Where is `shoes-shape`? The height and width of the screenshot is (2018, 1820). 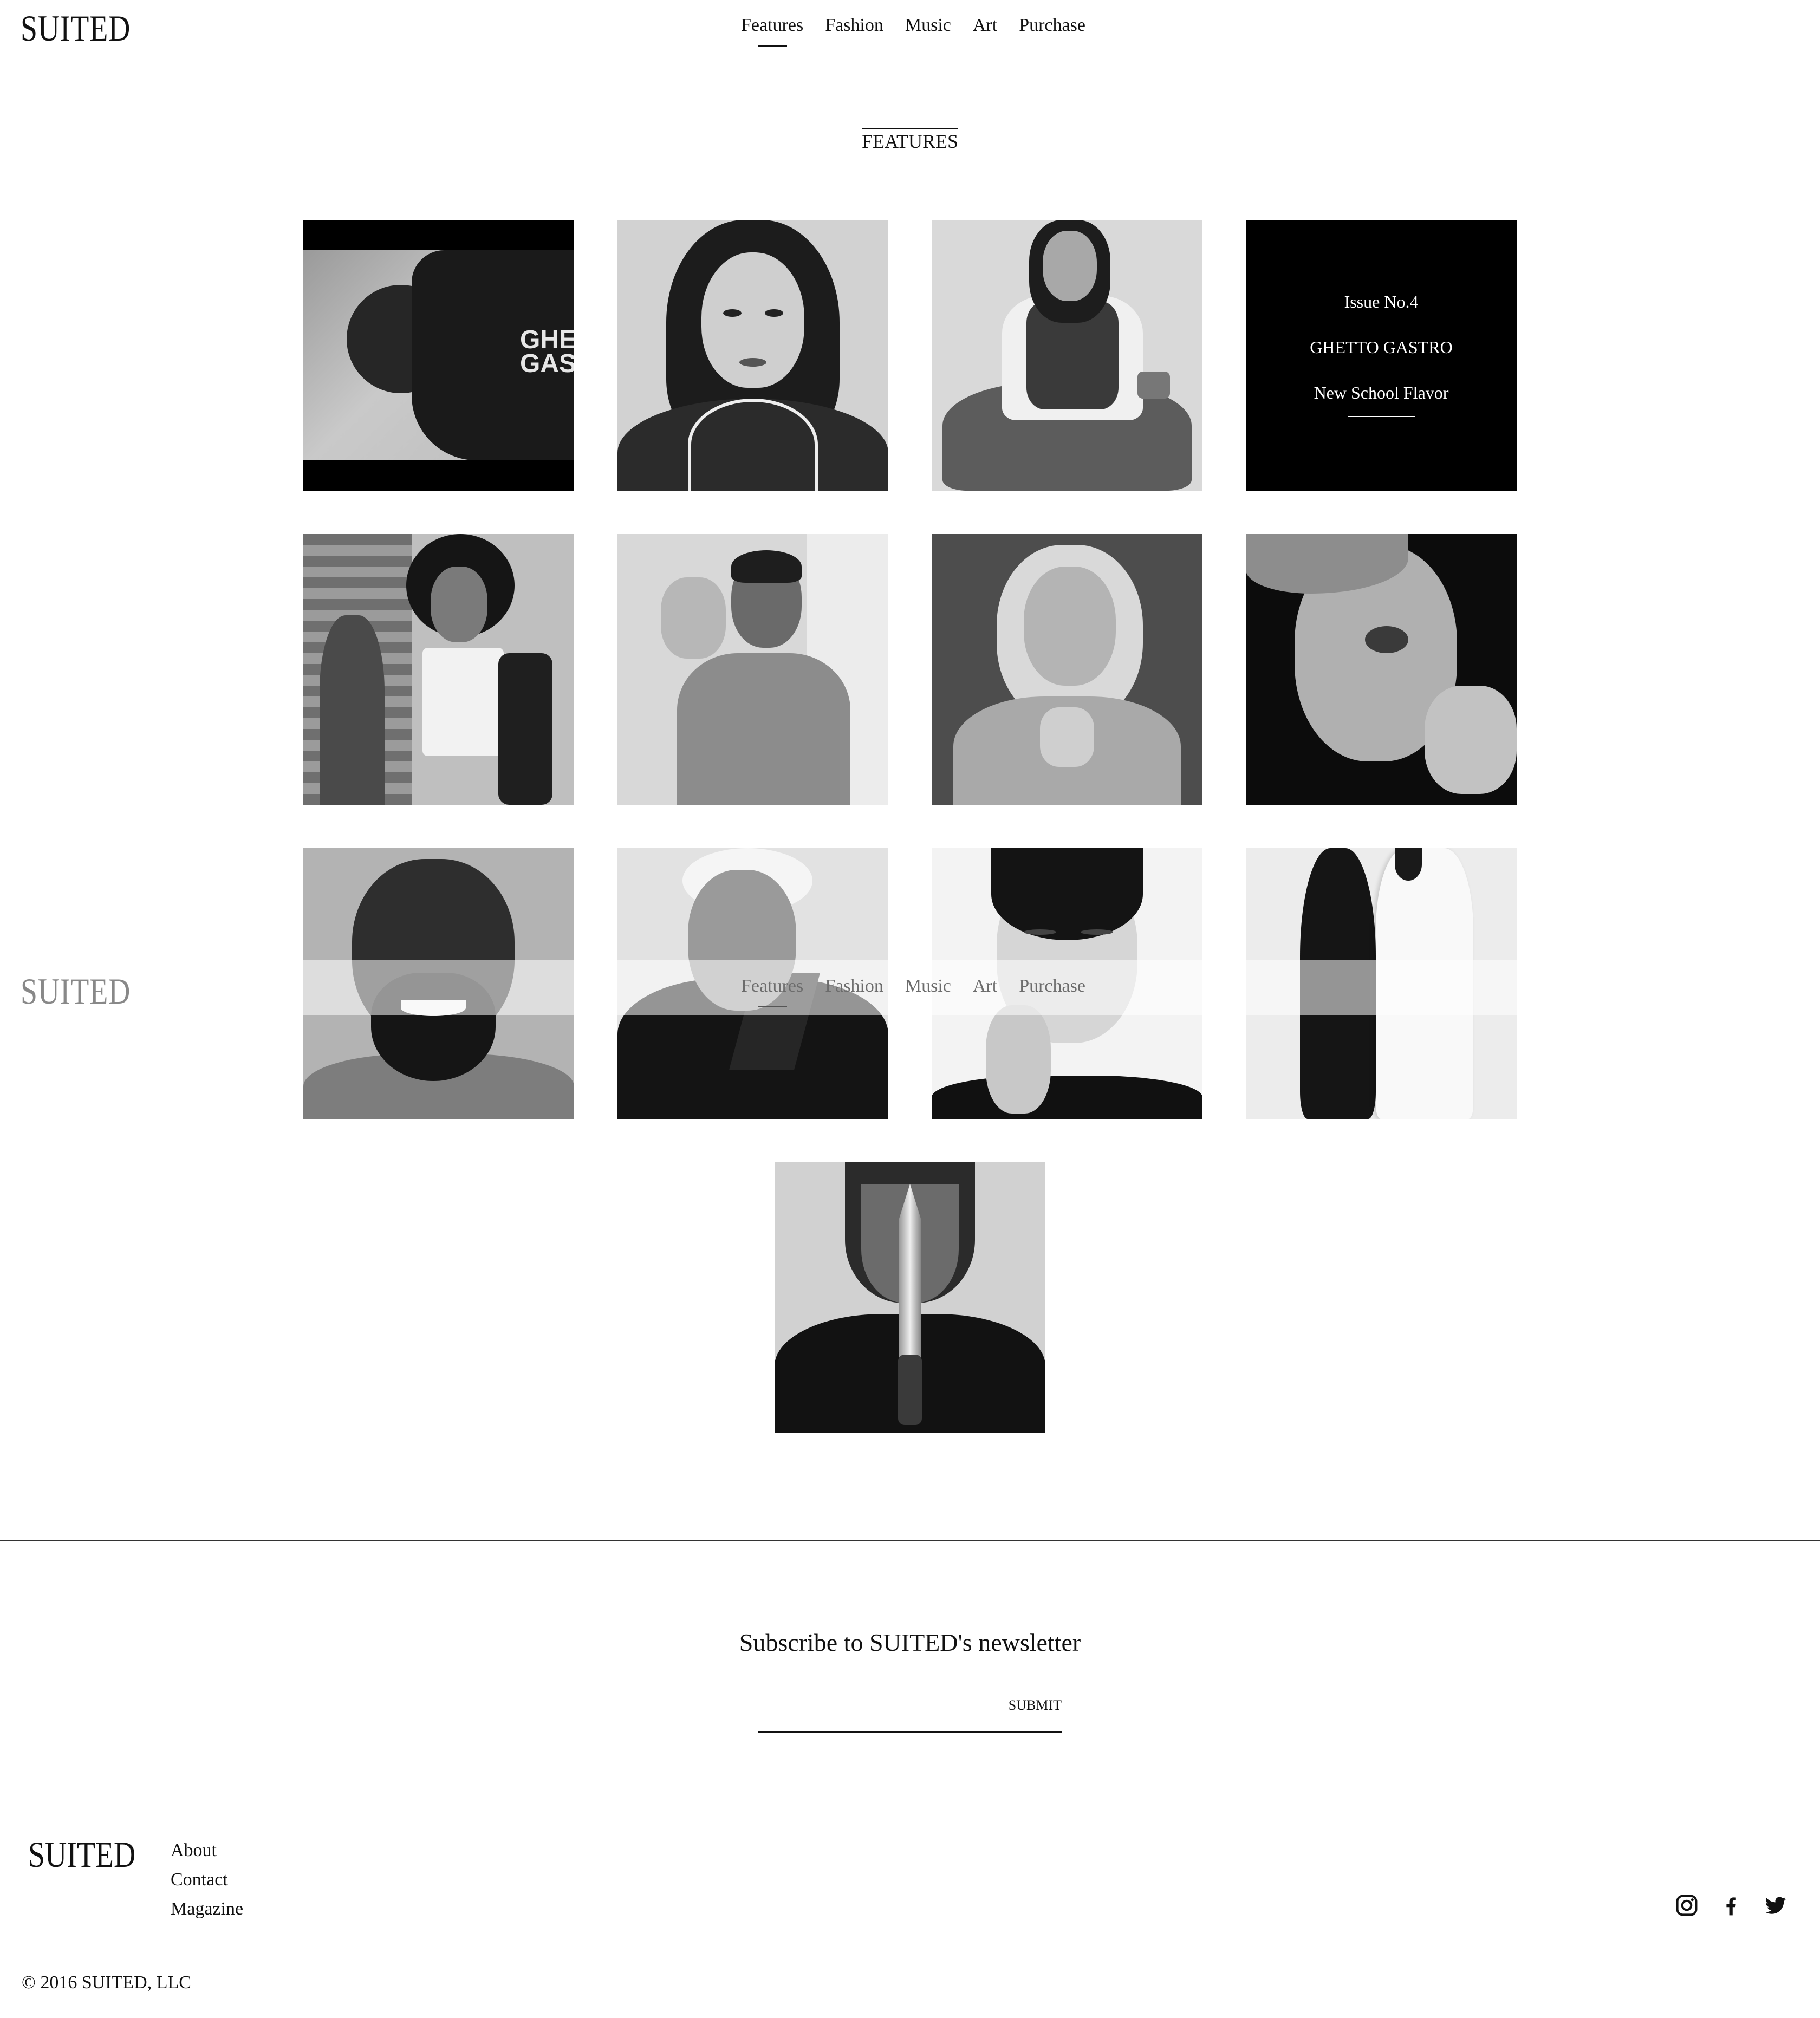 shoes-shape is located at coordinates (1154, 385).